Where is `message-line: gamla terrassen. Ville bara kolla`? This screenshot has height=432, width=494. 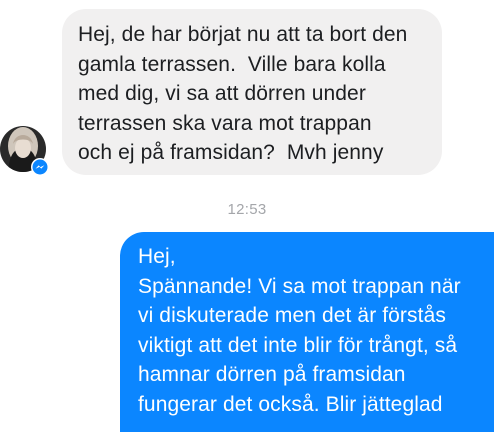
message-line: gamla terrassen. Ville bara kolla is located at coordinates (232, 64).